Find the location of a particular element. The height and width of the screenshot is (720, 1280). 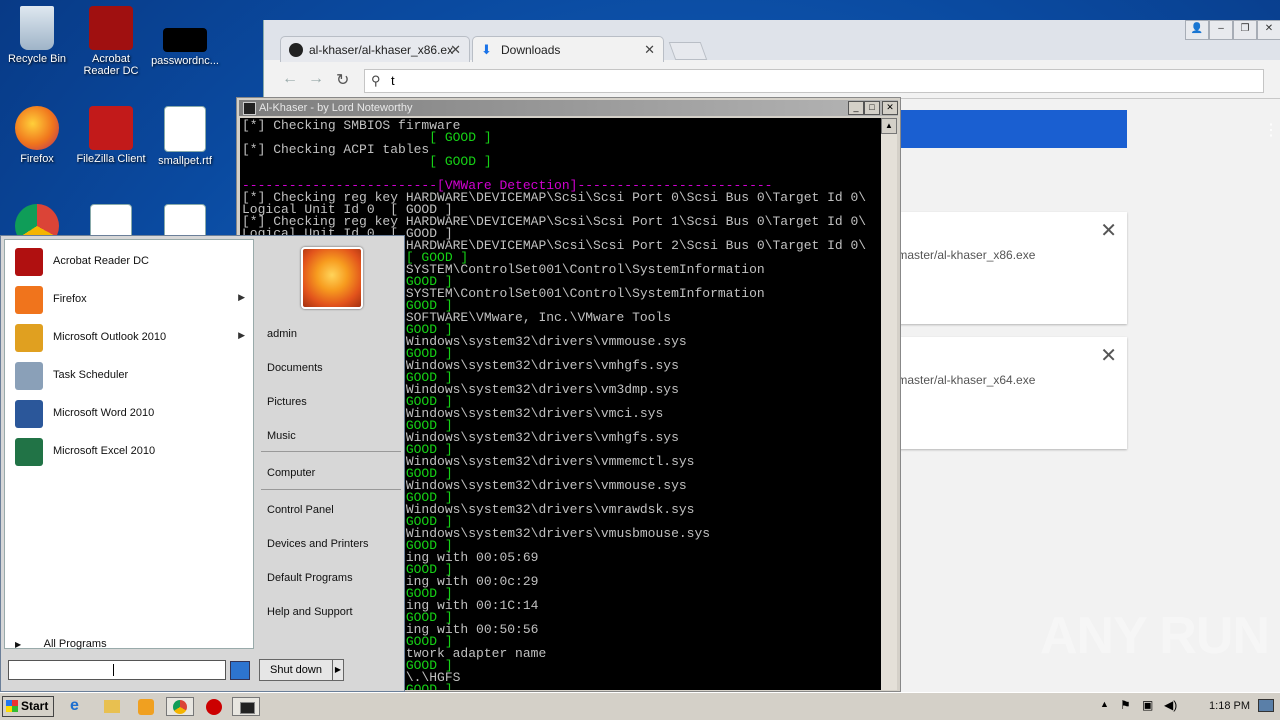

tab-downloads: ⬇ Downloads ✕ is located at coordinates (568, 49).